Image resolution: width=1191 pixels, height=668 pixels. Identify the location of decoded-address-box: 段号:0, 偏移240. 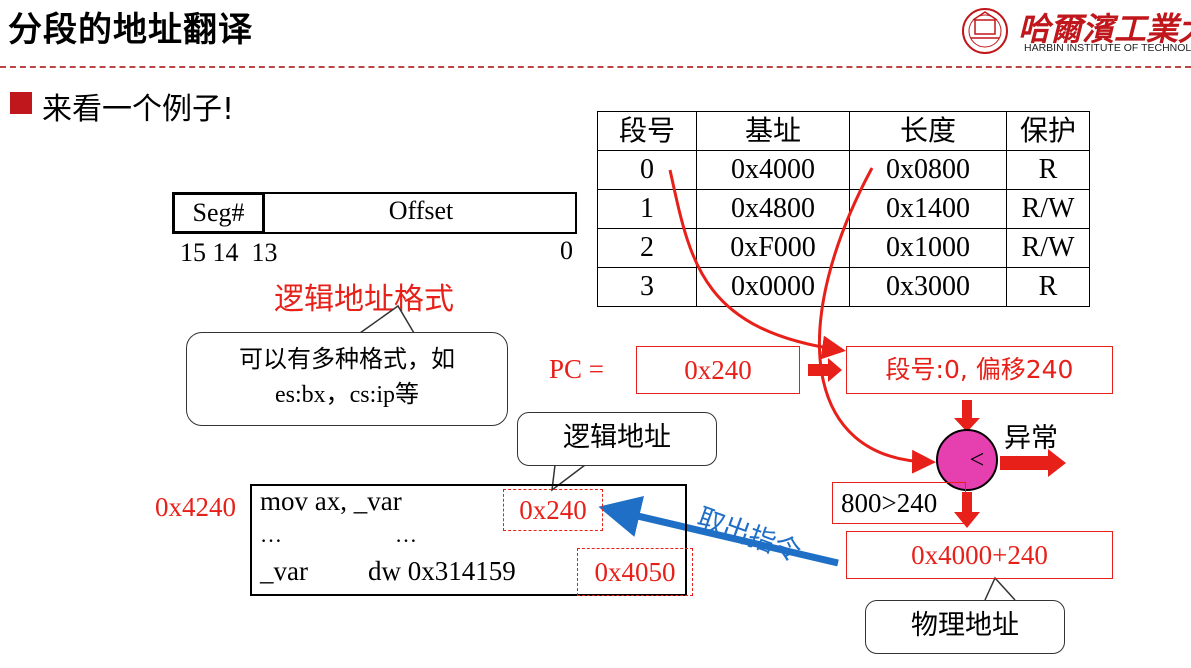
(979, 370).